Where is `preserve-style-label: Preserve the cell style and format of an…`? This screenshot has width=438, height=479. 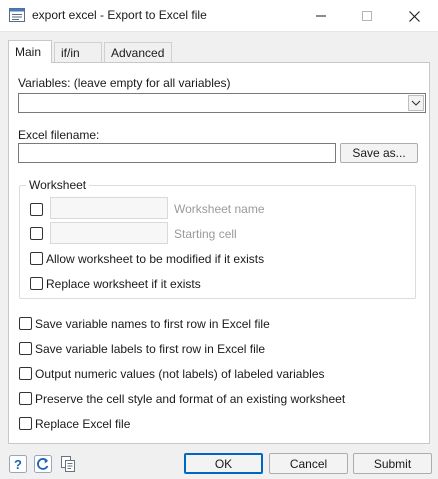
preserve-style-label: Preserve the cell style and format of an… is located at coordinates (190, 399).